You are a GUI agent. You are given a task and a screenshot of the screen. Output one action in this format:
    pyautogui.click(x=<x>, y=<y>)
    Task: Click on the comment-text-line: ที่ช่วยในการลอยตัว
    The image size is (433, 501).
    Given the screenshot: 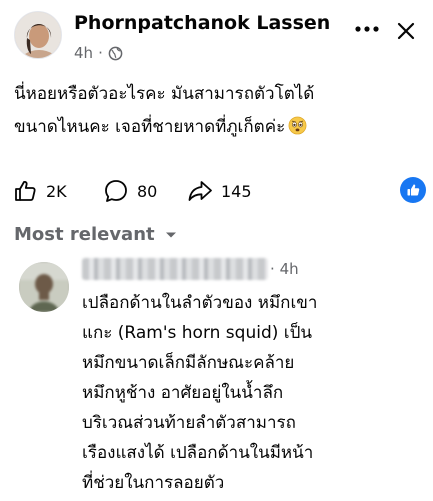 What is the action you would take?
    pyautogui.click(x=153, y=483)
    